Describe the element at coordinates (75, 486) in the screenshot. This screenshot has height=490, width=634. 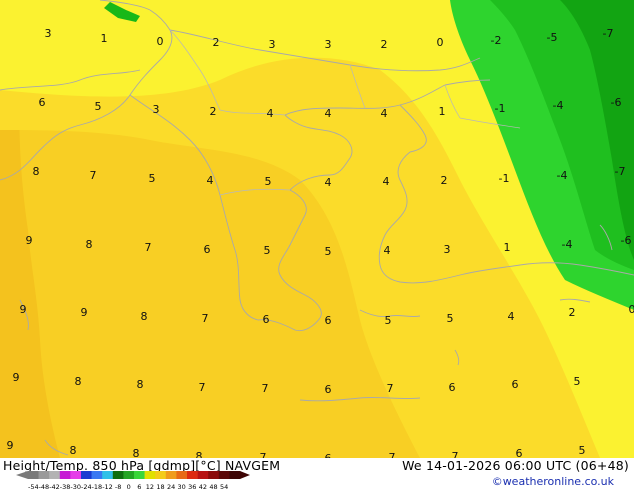
I see `colorbar-tick-label: -30` at that location.